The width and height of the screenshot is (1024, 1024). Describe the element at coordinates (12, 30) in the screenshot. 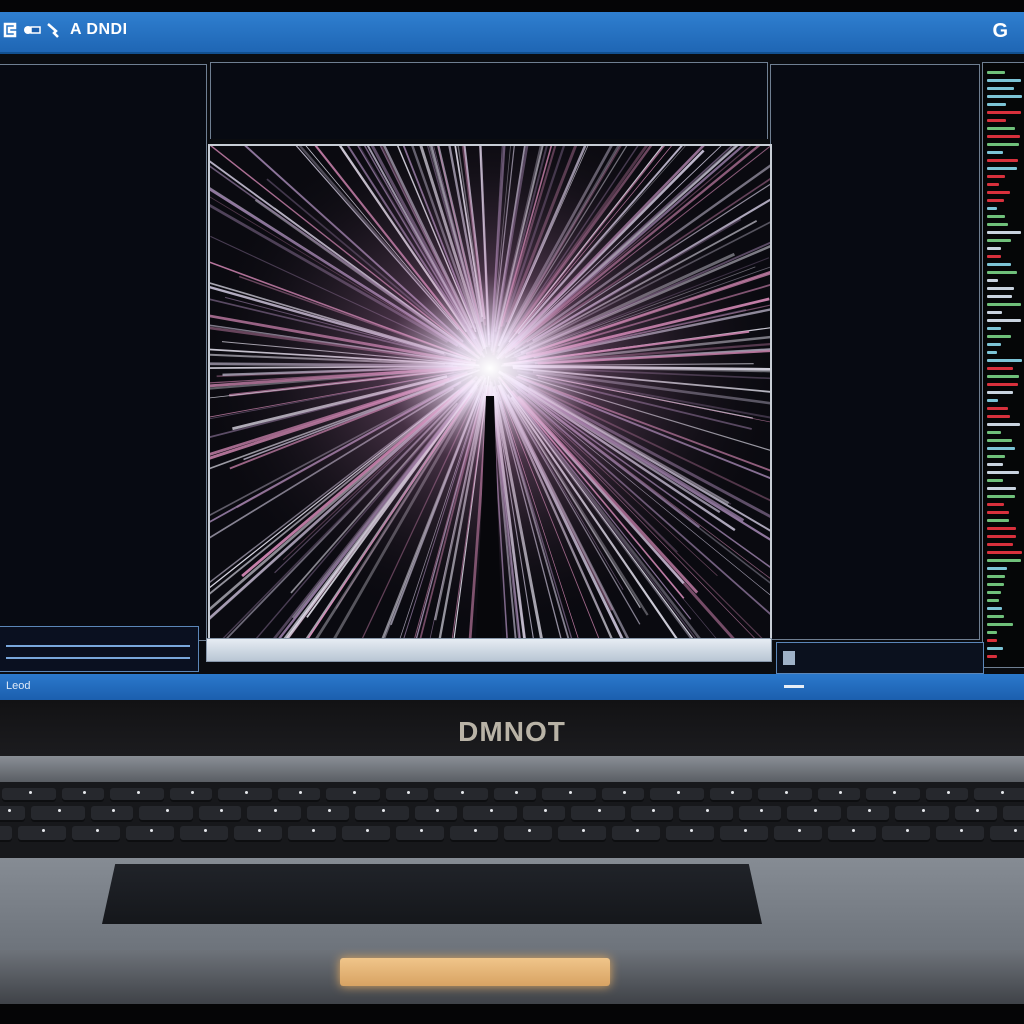

I see `app-logo-icon` at that location.